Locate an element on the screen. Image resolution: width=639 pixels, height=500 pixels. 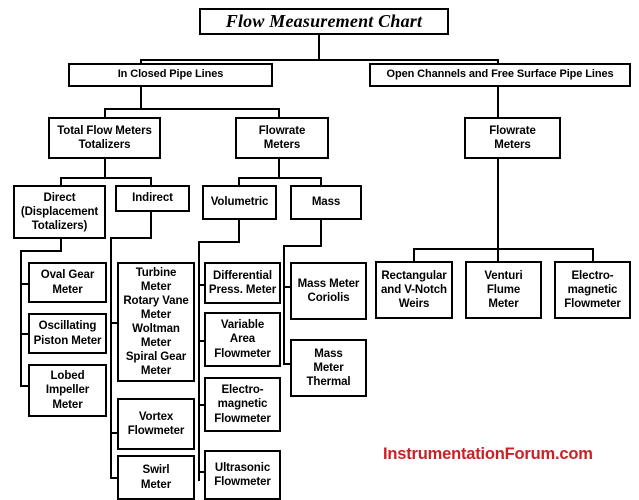
node-mass-label: Mass is located at coordinates (326, 202).